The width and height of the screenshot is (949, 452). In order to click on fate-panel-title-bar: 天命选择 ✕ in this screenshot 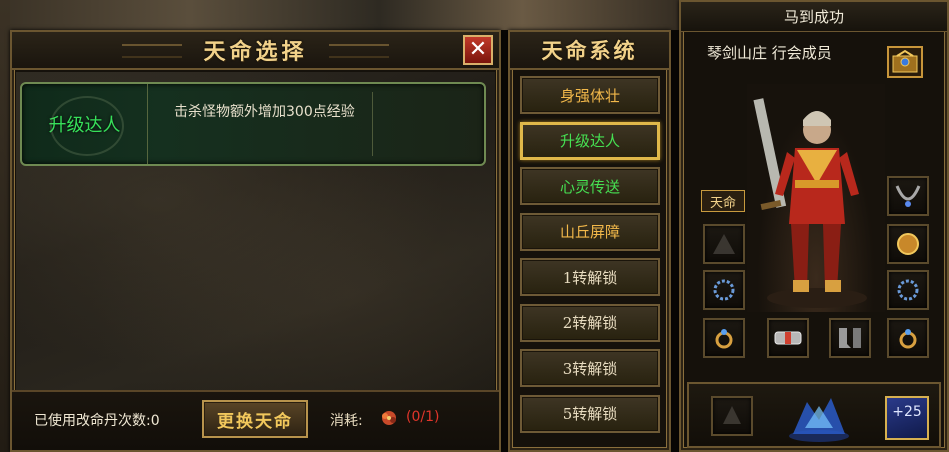, I will do `click(255, 51)`.